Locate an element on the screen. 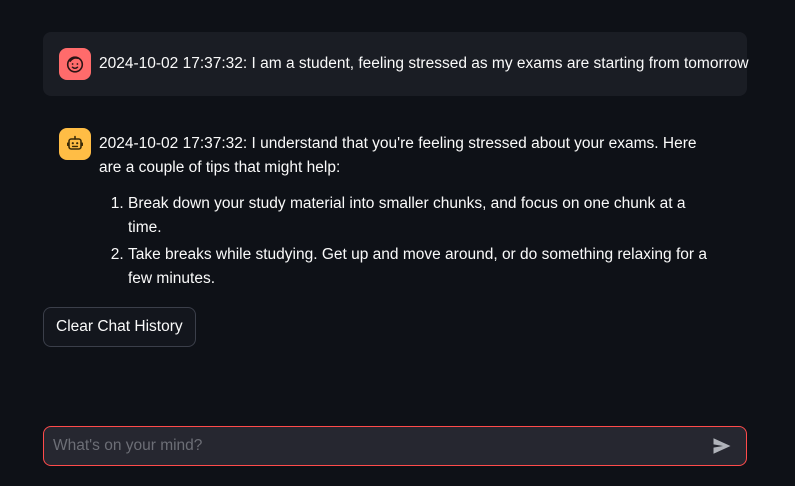  robot-icon is located at coordinates (75, 142).